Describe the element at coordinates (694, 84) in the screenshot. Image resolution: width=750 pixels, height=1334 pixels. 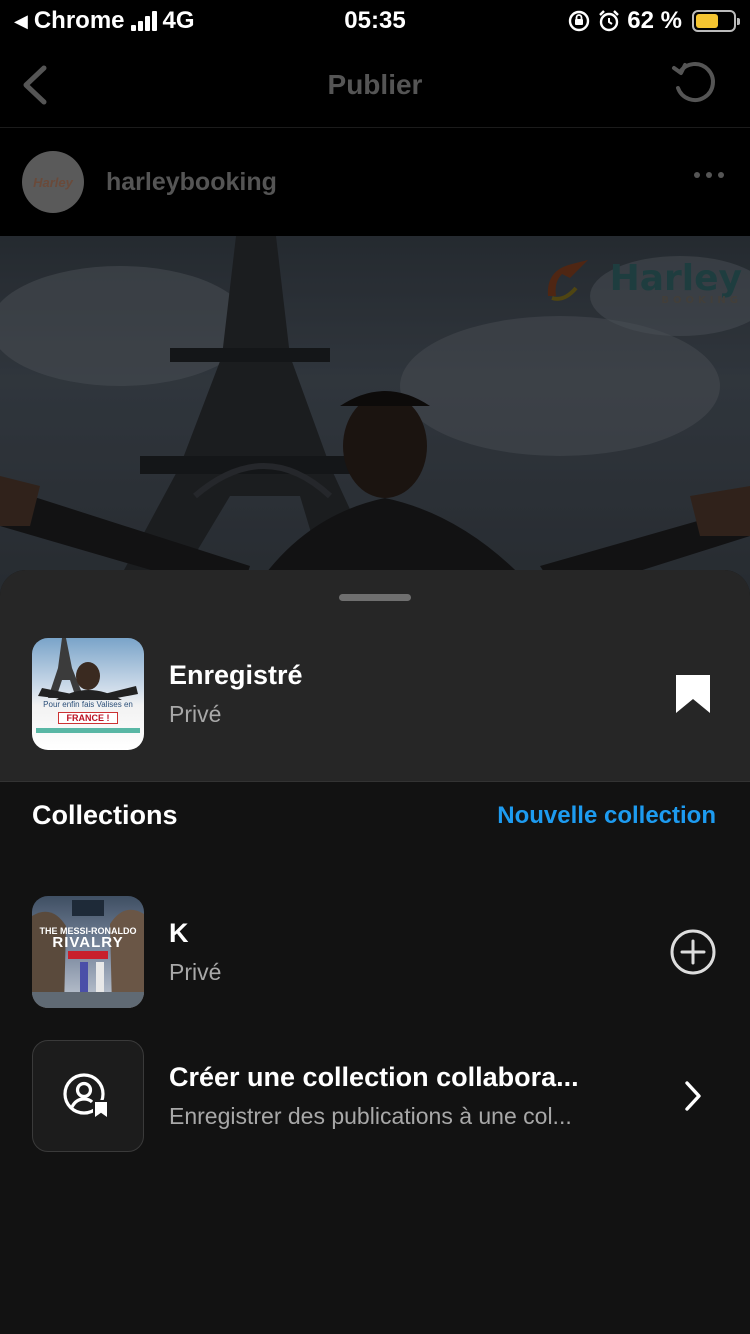
I see `refresh-icon` at that location.